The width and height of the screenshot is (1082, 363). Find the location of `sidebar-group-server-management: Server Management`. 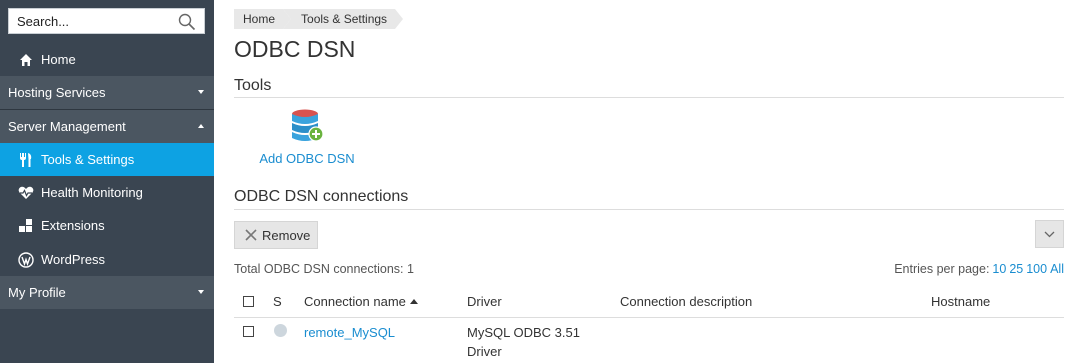

sidebar-group-server-management: Server Management is located at coordinates (107, 126).